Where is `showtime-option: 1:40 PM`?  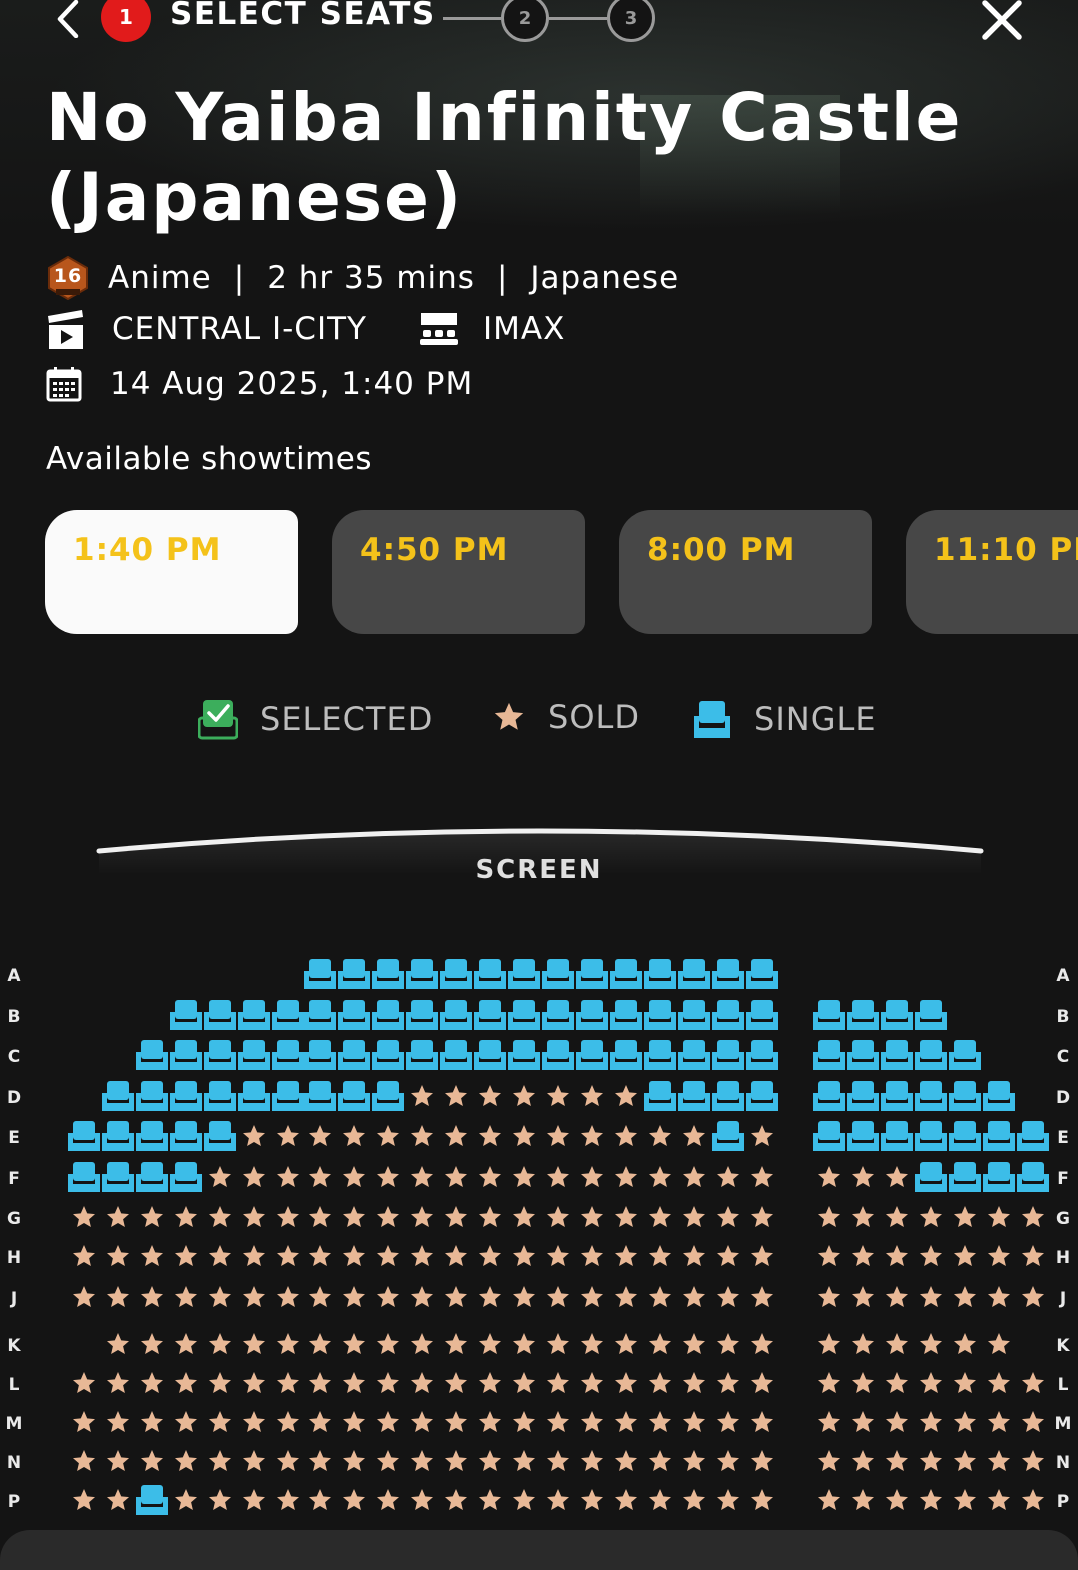 showtime-option: 1:40 PM is located at coordinates (171, 572).